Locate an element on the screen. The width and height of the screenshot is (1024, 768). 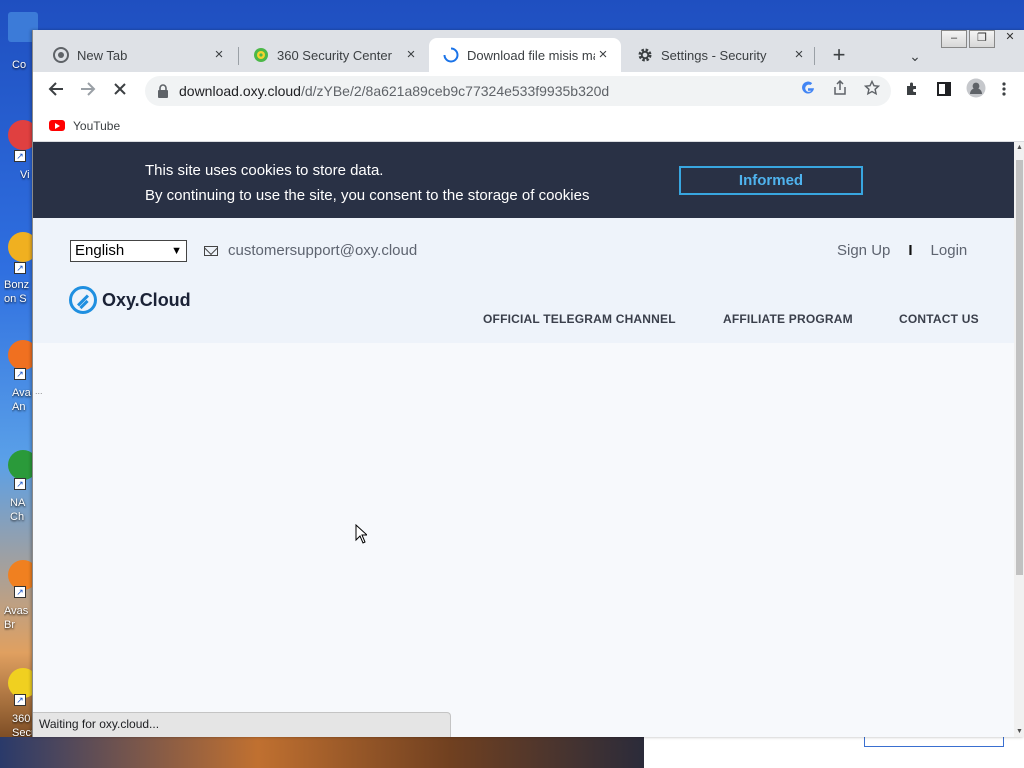
more-vertical-icon is located at coordinates (1004, 89).